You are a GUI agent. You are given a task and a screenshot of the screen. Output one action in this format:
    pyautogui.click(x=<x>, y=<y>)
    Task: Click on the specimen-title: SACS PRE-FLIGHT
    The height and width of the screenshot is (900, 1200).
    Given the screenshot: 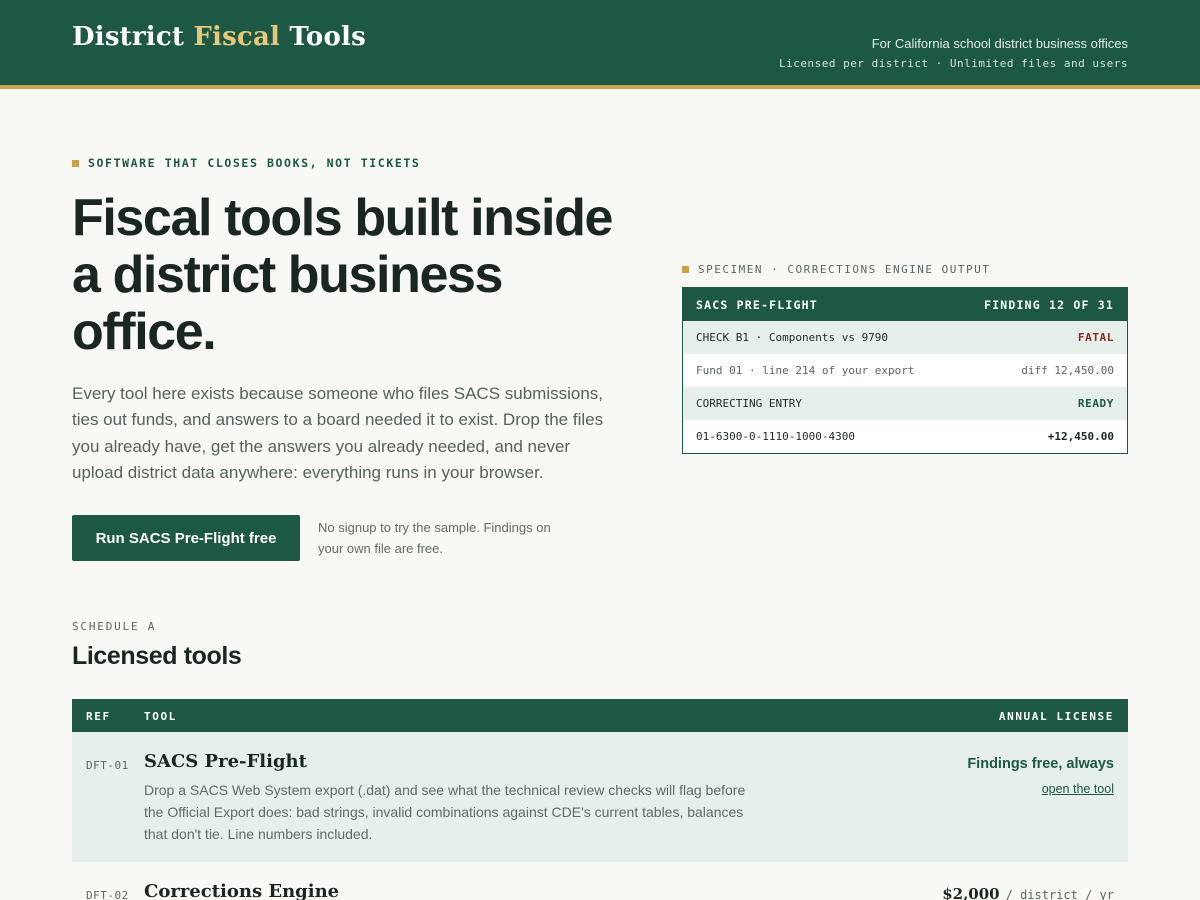 What is the action you would take?
    pyautogui.click(x=757, y=304)
    